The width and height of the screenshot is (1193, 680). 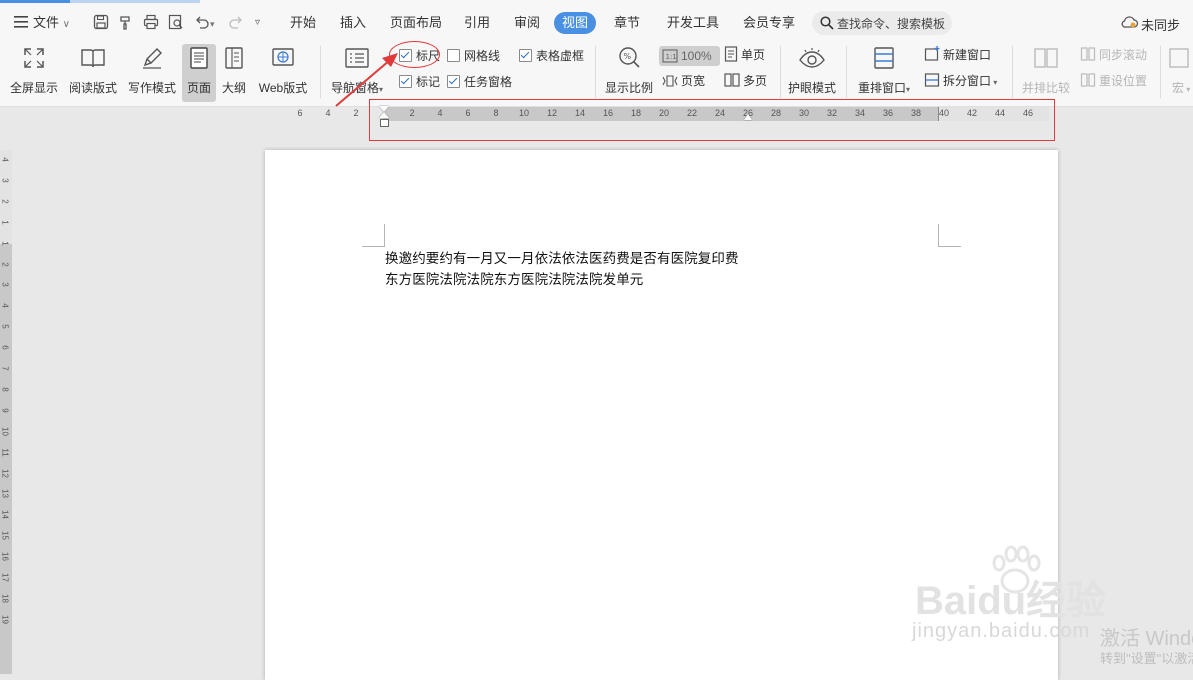 I want to click on multi-page-button: 多页, so click(x=745, y=81).